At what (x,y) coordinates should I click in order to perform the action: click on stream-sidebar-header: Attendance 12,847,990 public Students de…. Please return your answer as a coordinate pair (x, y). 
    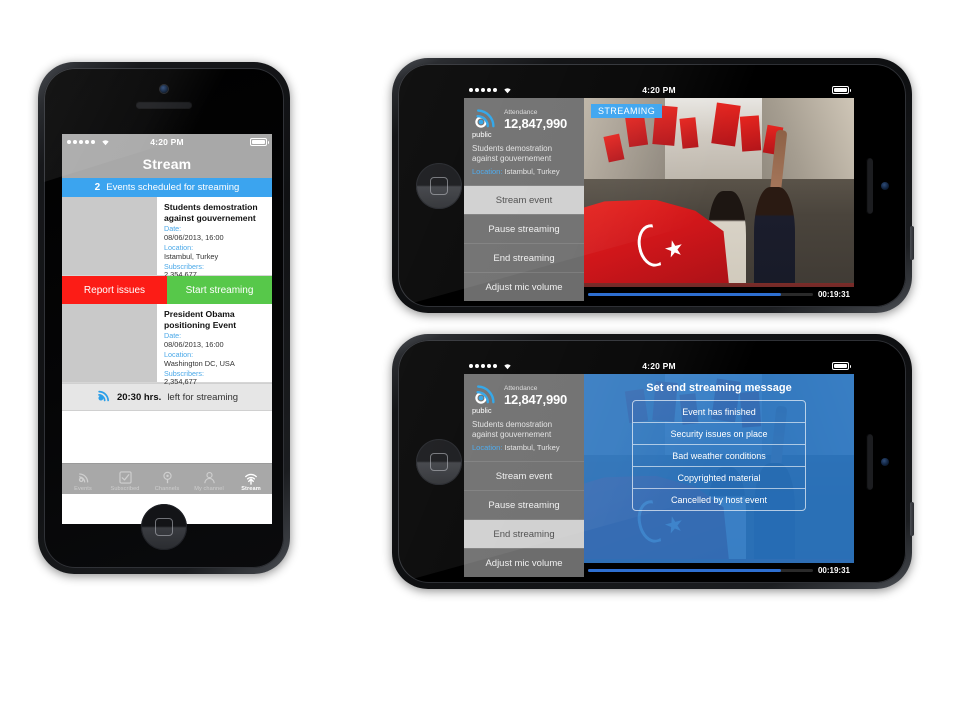
    Looking at the image, I should click on (524, 139).